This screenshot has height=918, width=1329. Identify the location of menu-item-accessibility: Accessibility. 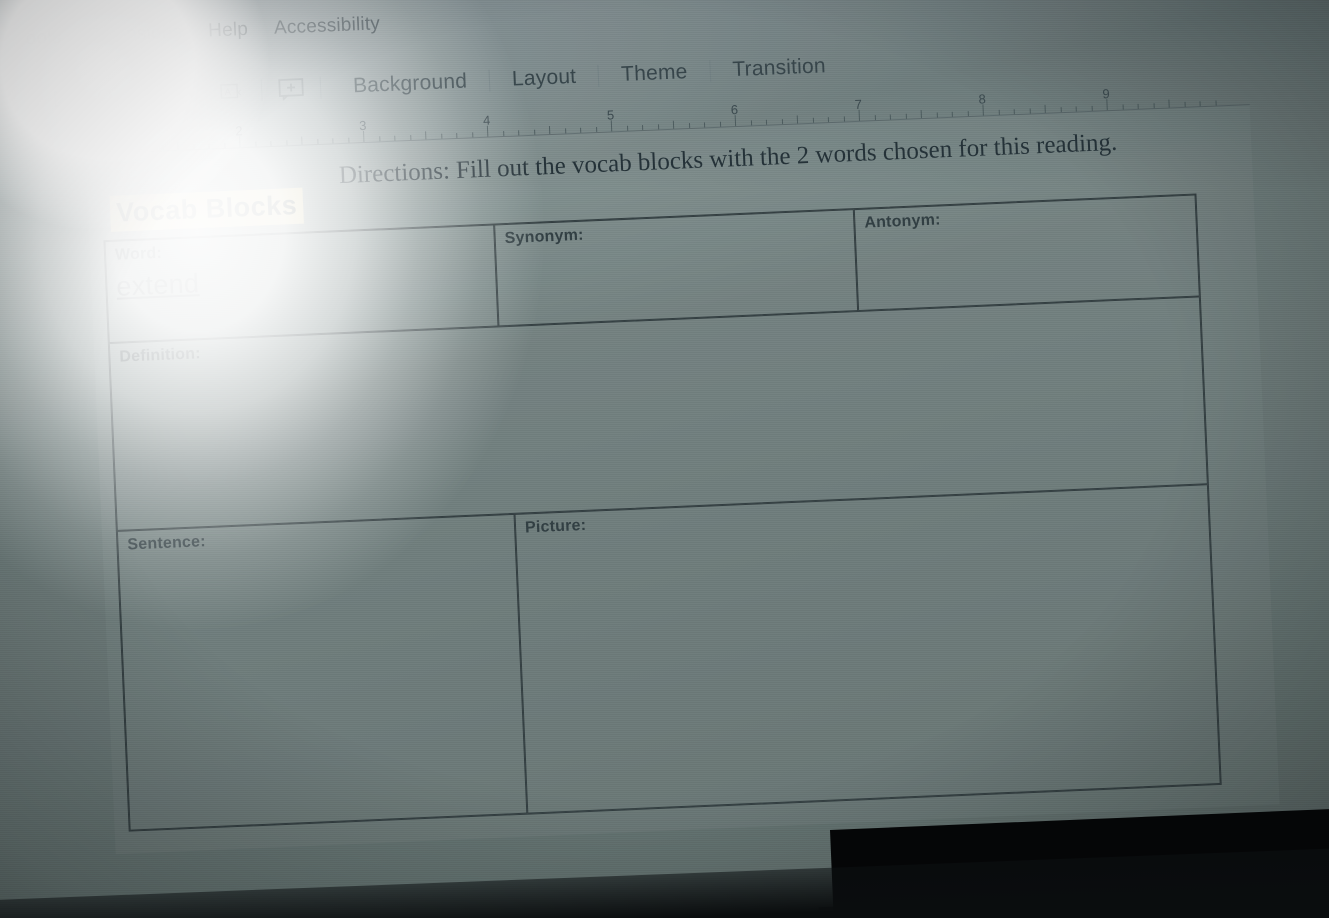
(327, 26).